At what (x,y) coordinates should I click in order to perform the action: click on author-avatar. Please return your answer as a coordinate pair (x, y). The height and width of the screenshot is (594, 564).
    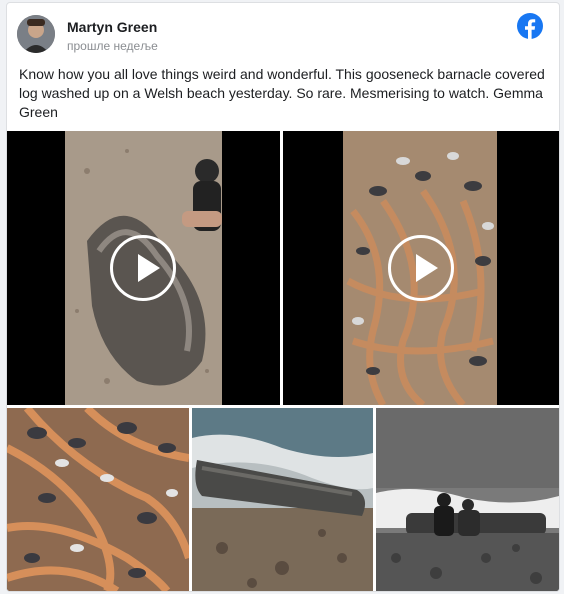
    Looking at the image, I should click on (36, 34).